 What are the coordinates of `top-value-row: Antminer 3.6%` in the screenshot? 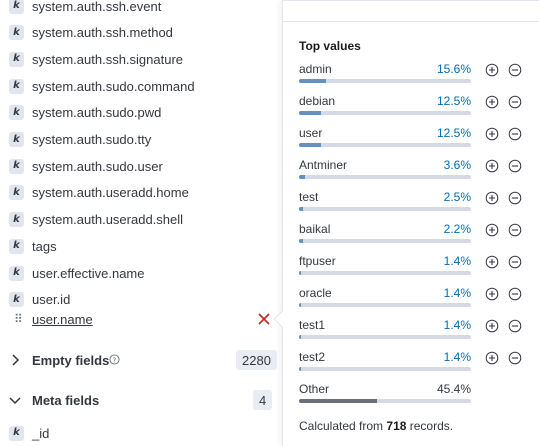 It's located at (416, 174).